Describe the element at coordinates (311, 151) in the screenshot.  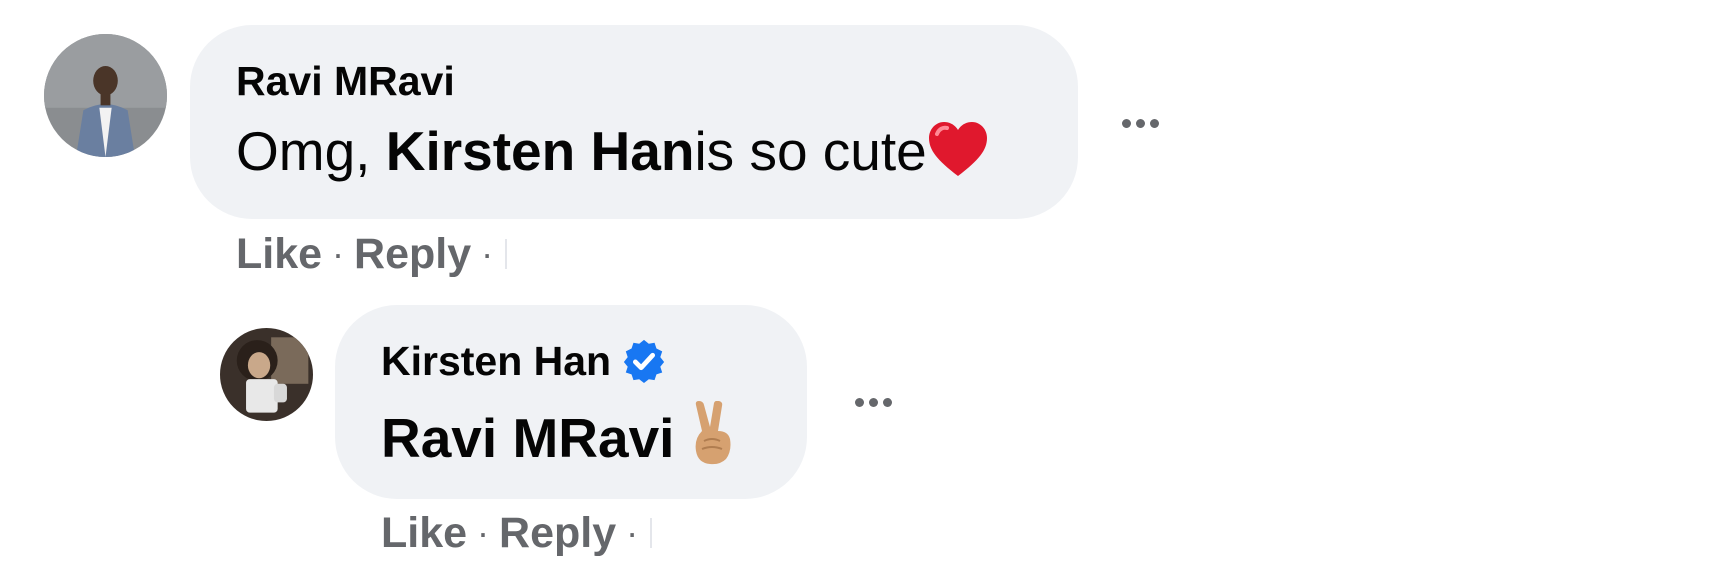
I see `comment-text-prefix: Omg,` at that location.